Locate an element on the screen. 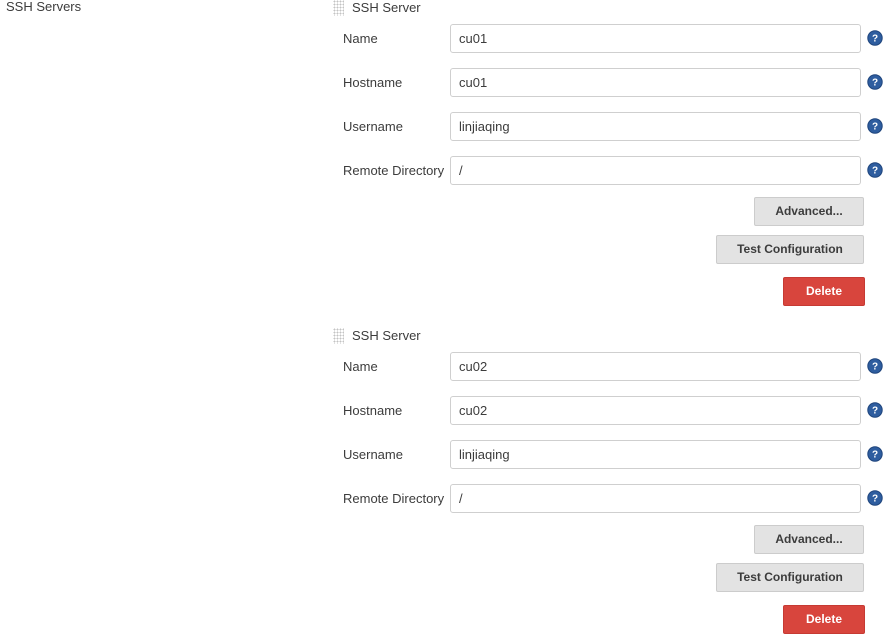 This screenshot has width=889, height=639. page-title: SSH Servers is located at coordinates (44, 7).